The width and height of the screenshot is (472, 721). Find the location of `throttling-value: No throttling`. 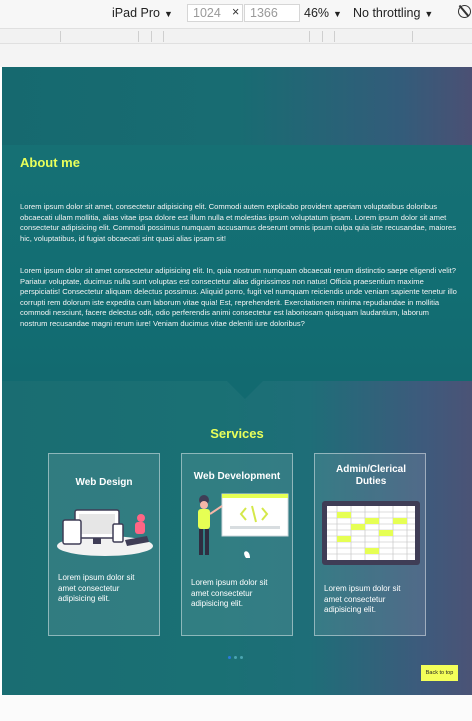

throttling-value: No throttling is located at coordinates (387, 13).